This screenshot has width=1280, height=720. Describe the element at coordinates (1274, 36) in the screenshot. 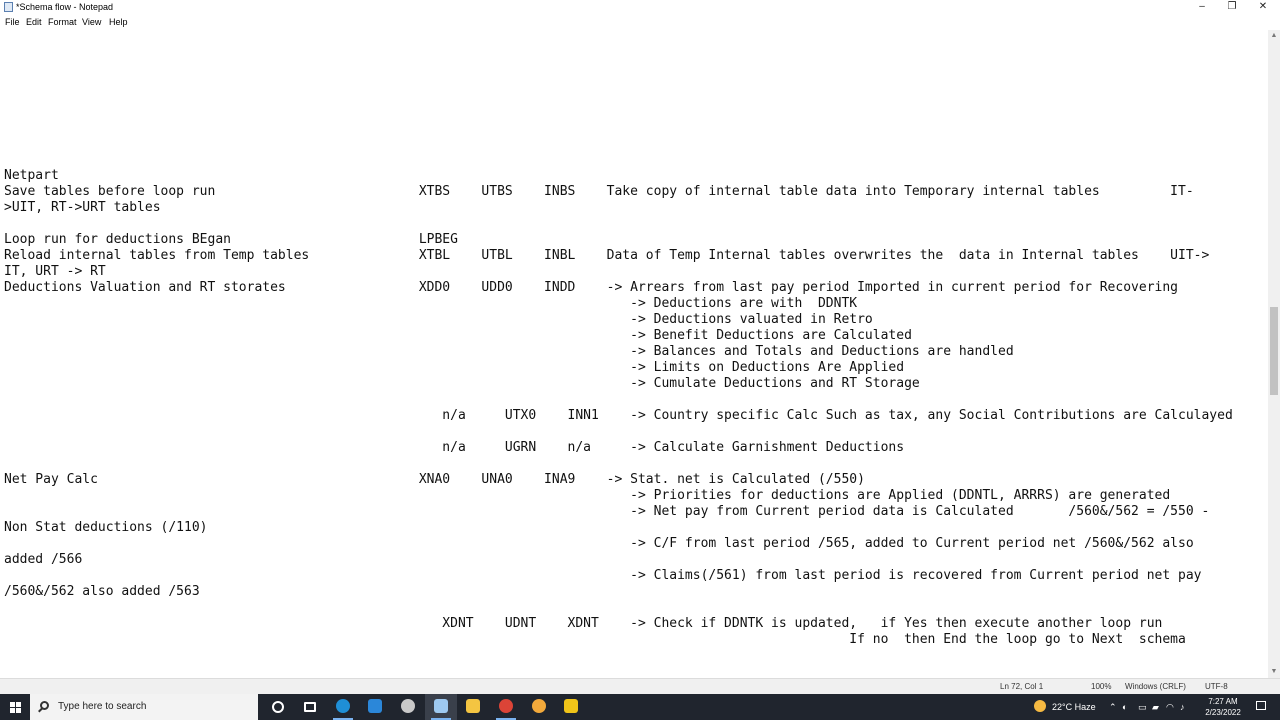

I see `scroll-up-arrow-icon: ▲` at that location.